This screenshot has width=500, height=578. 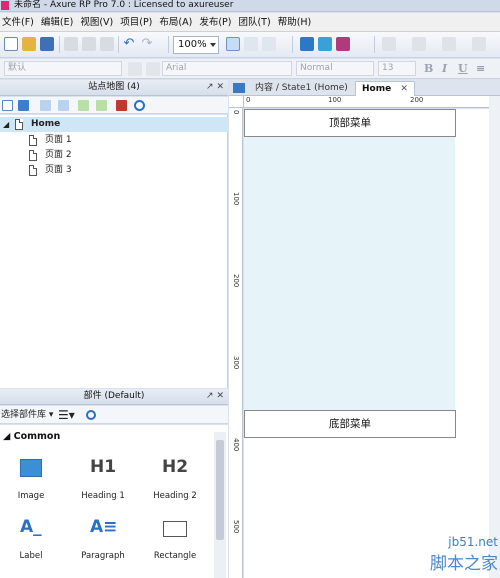 What do you see at coordinates (464, 564) in the screenshot?
I see `watermark-site-name: 脚本之家` at bounding box center [464, 564].